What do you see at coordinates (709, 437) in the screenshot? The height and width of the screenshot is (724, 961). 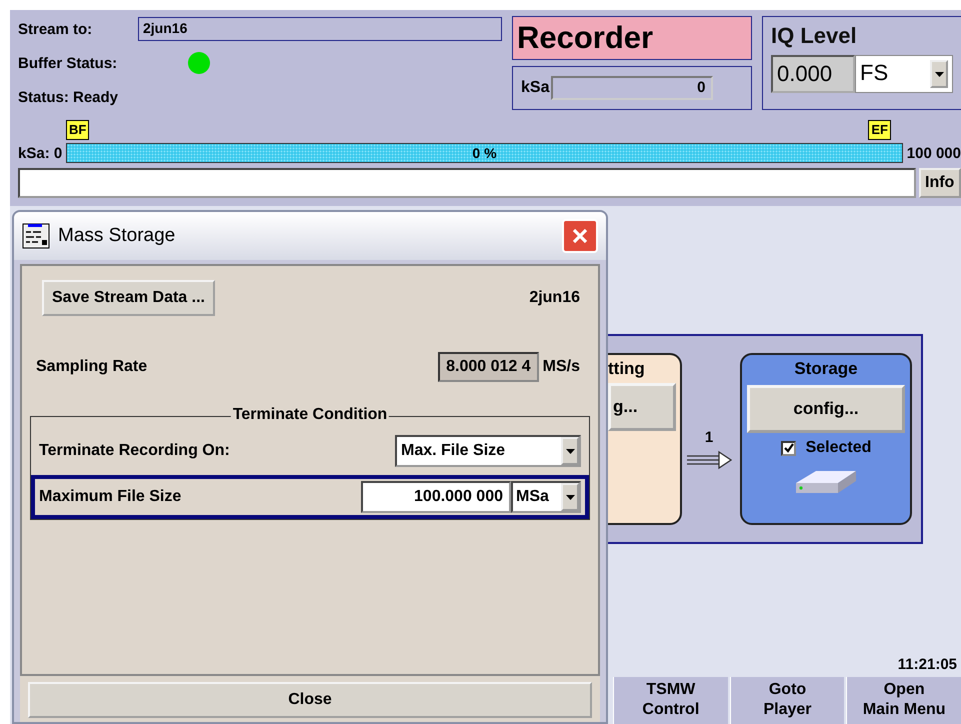 I see `path-count: 1` at bounding box center [709, 437].